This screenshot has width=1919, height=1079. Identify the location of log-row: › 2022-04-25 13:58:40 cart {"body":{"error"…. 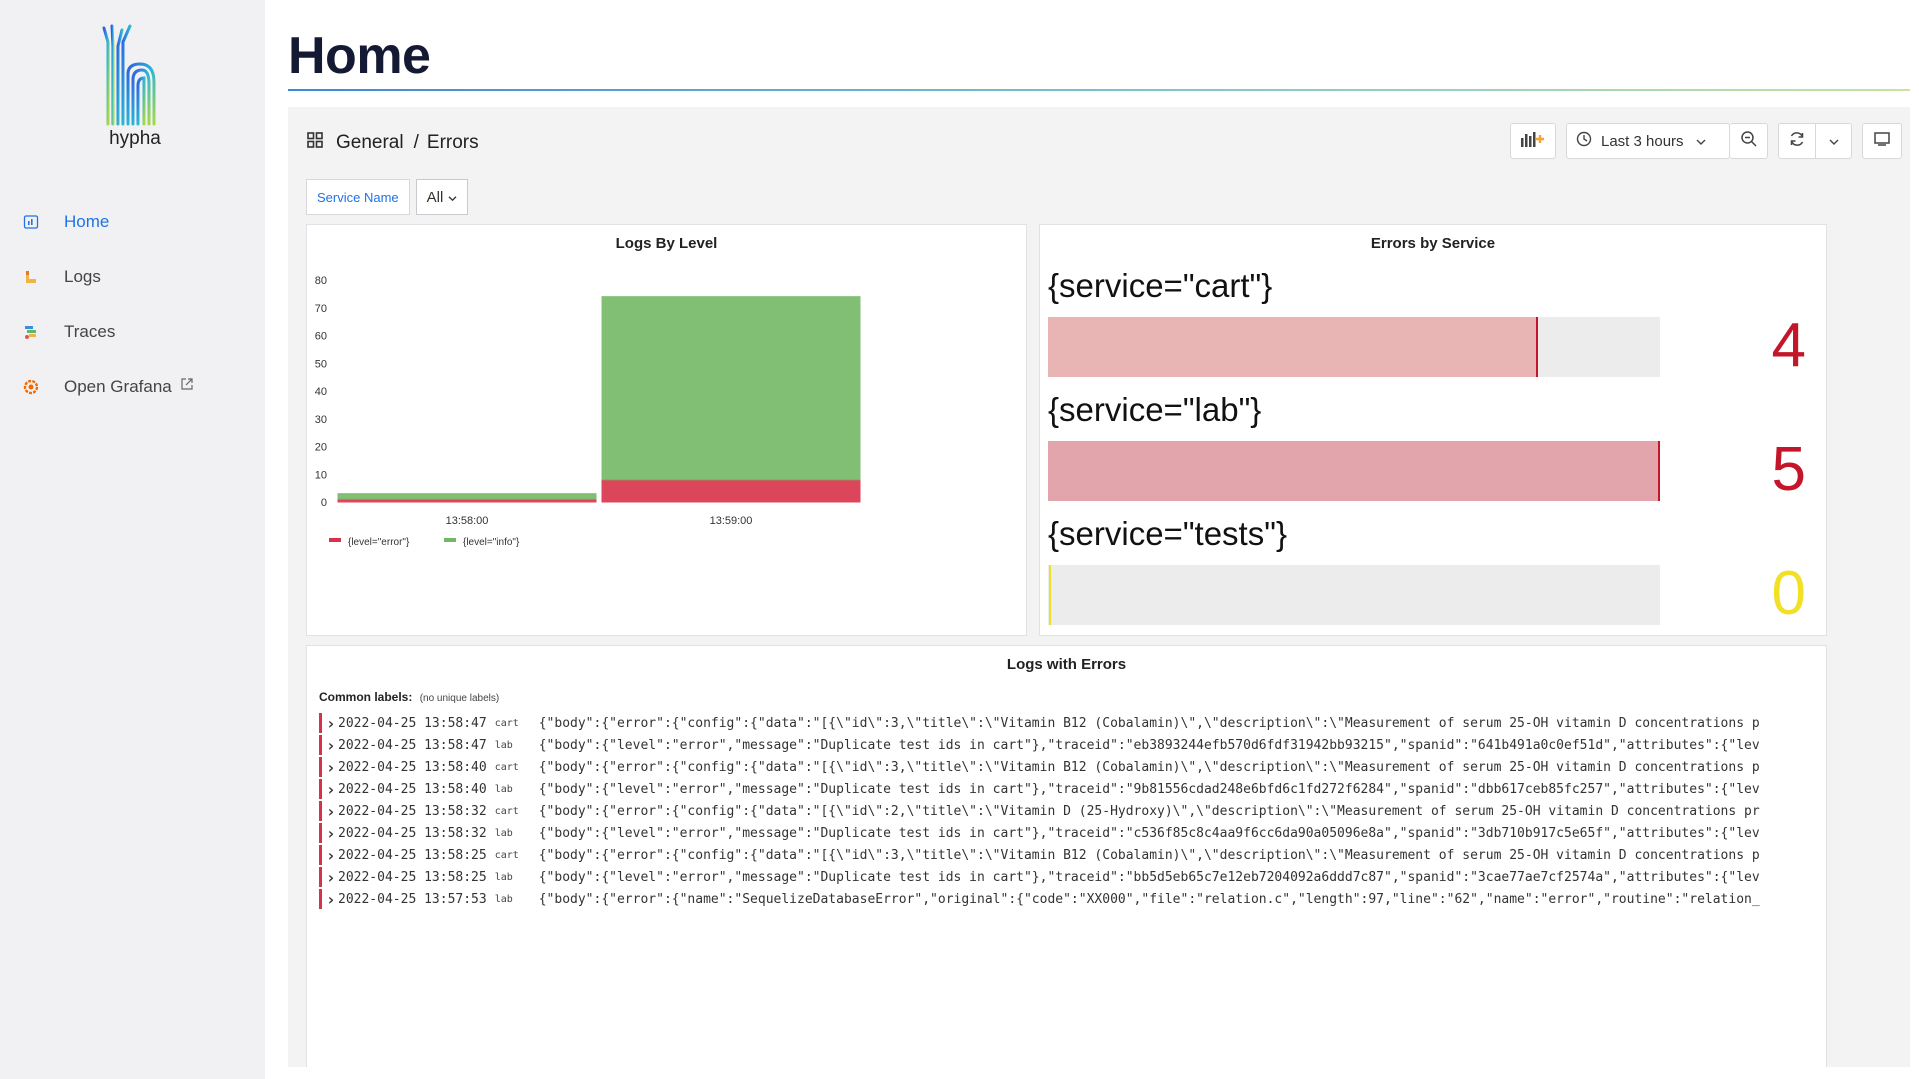
(1069, 767).